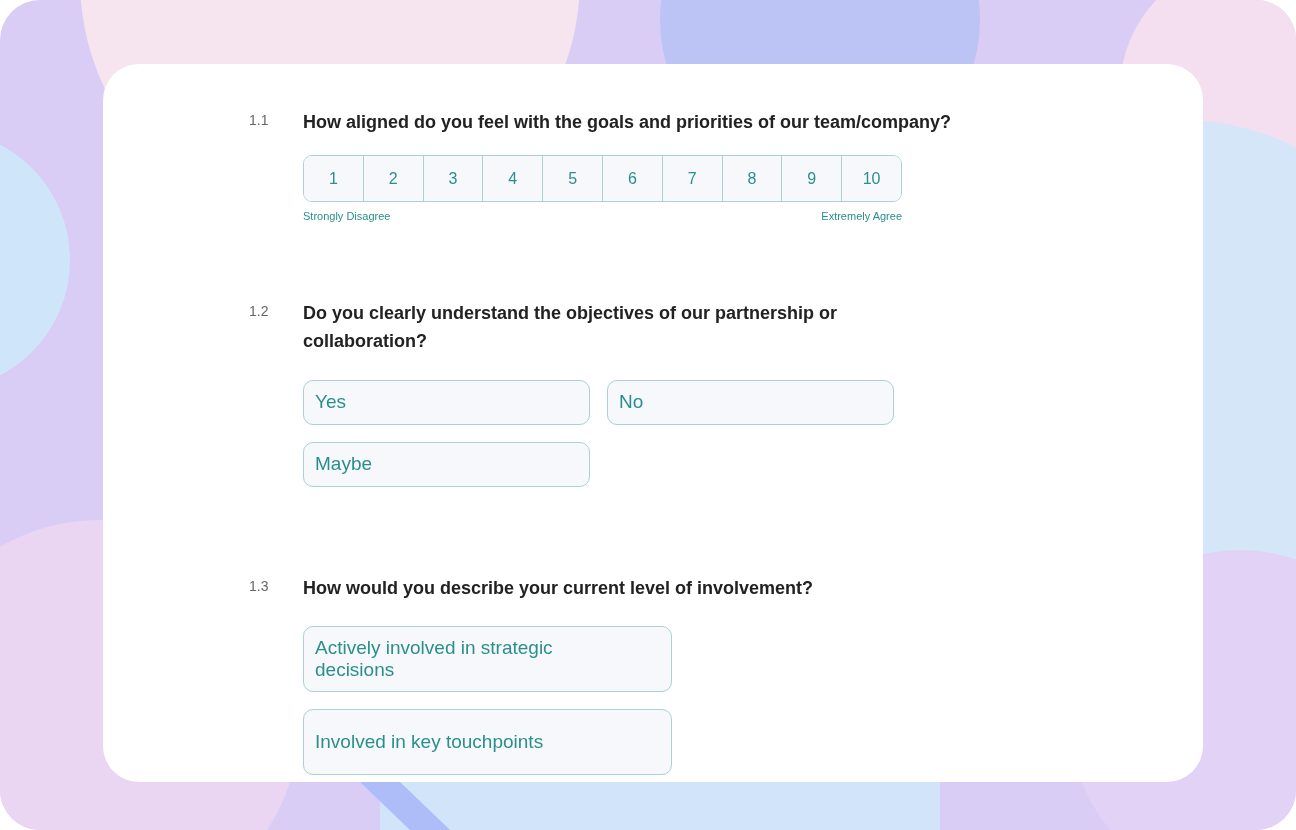  Describe the element at coordinates (512, 178) in the screenshot. I see `rating-option: 4` at that location.